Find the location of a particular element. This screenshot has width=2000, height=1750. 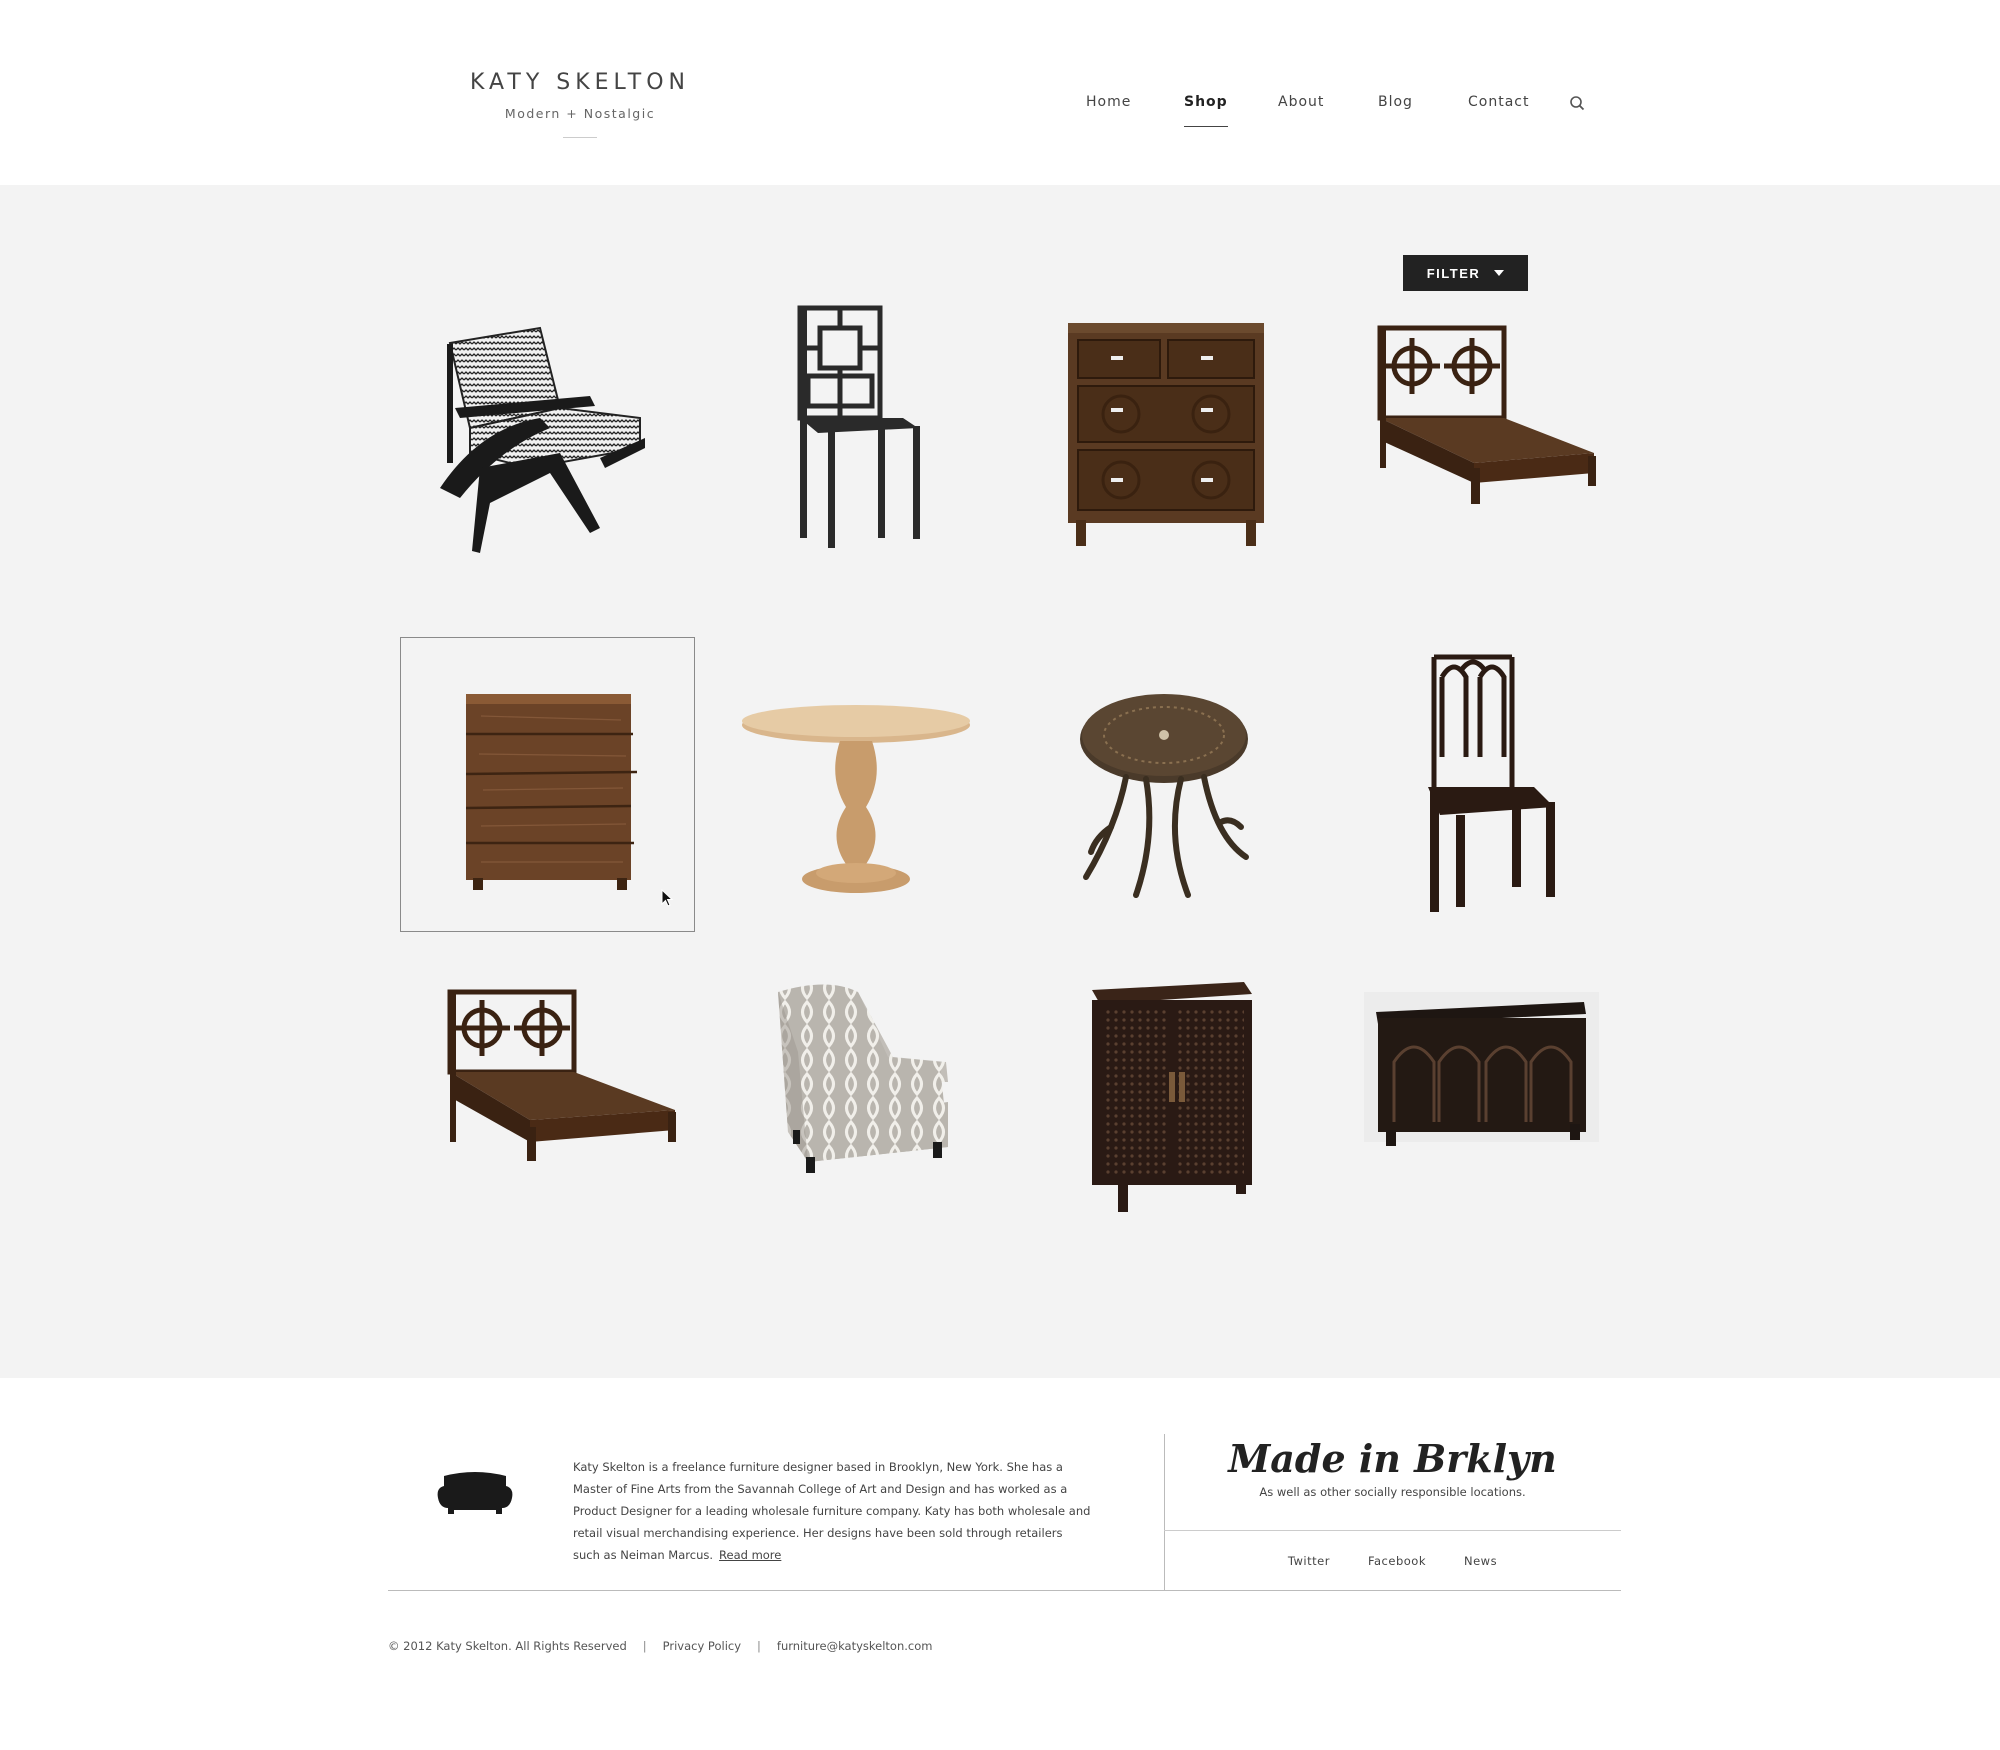

lounge-chair-image is located at coordinates (542, 439).